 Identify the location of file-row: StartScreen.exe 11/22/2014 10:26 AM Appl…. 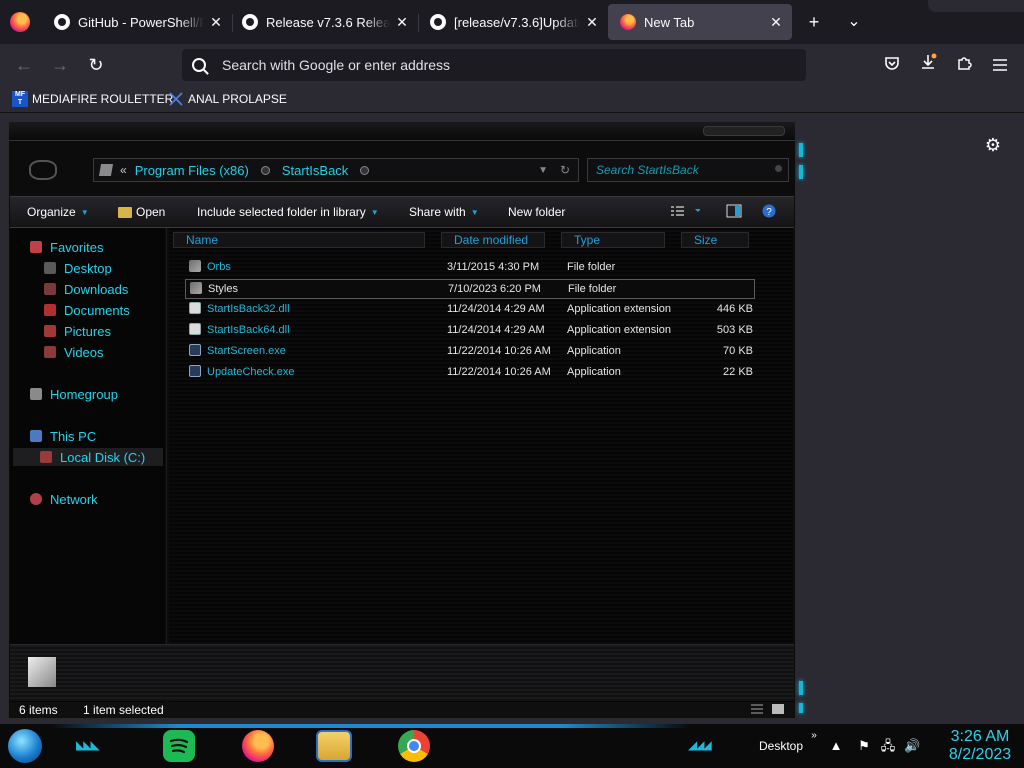
(469, 351).